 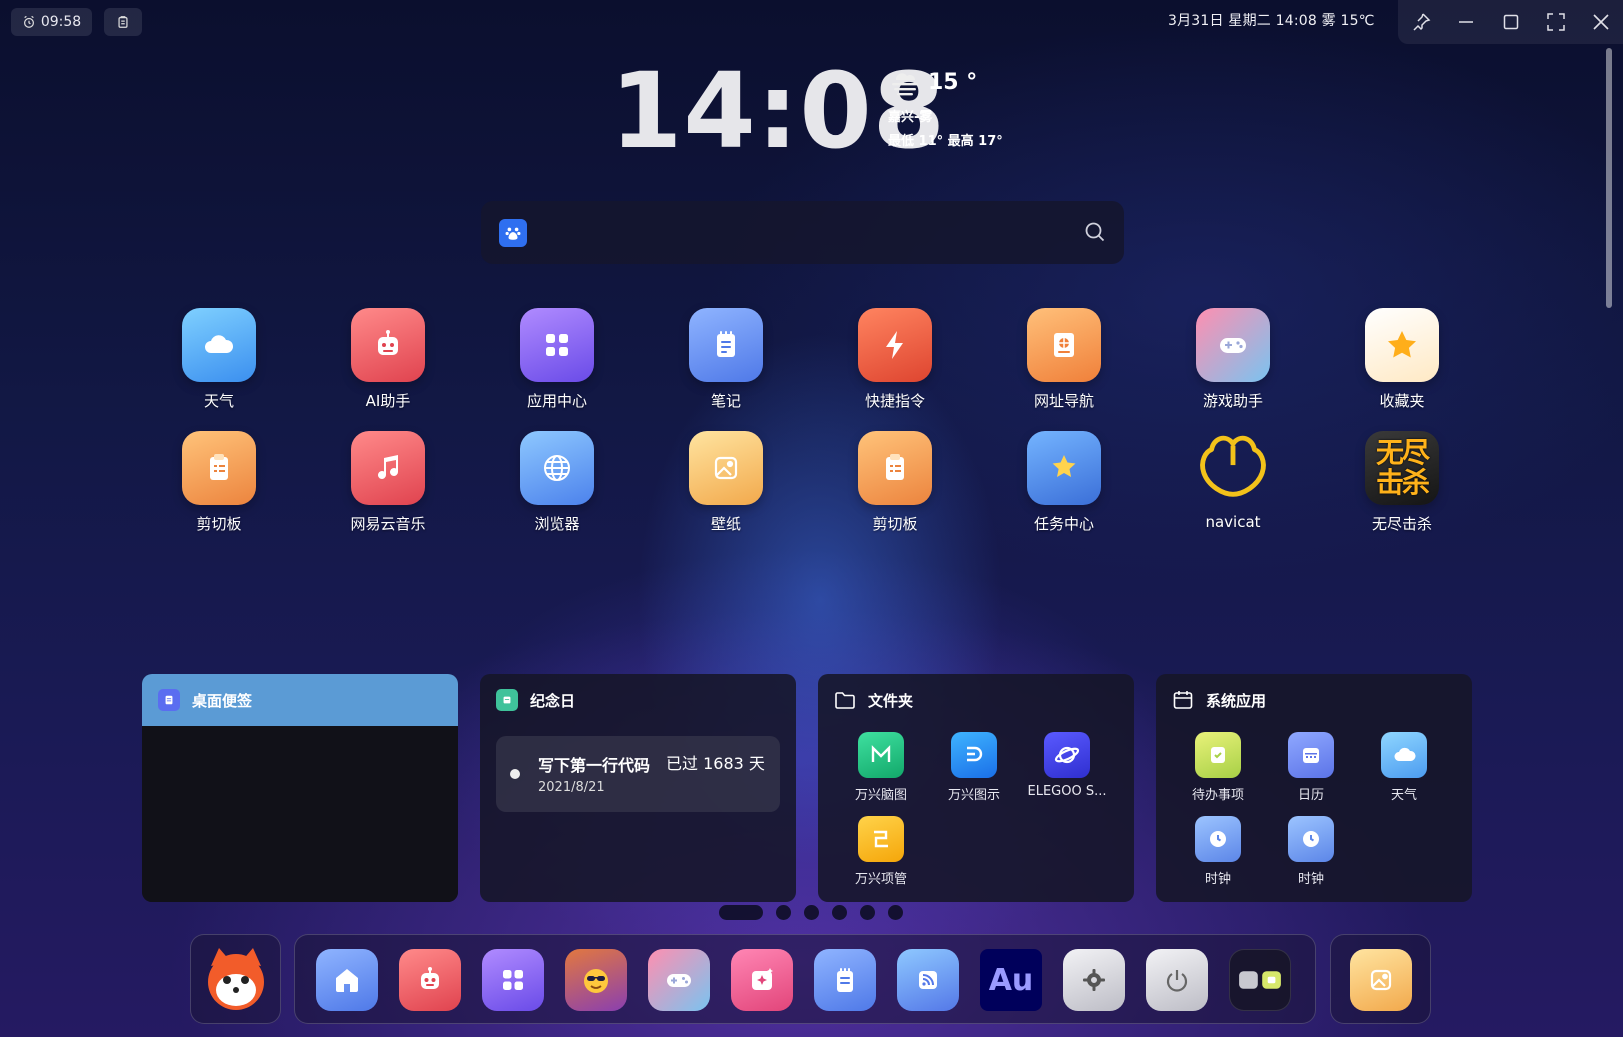 What do you see at coordinates (1402, 345) in the screenshot?
I see `star-icon` at bounding box center [1402, 345].